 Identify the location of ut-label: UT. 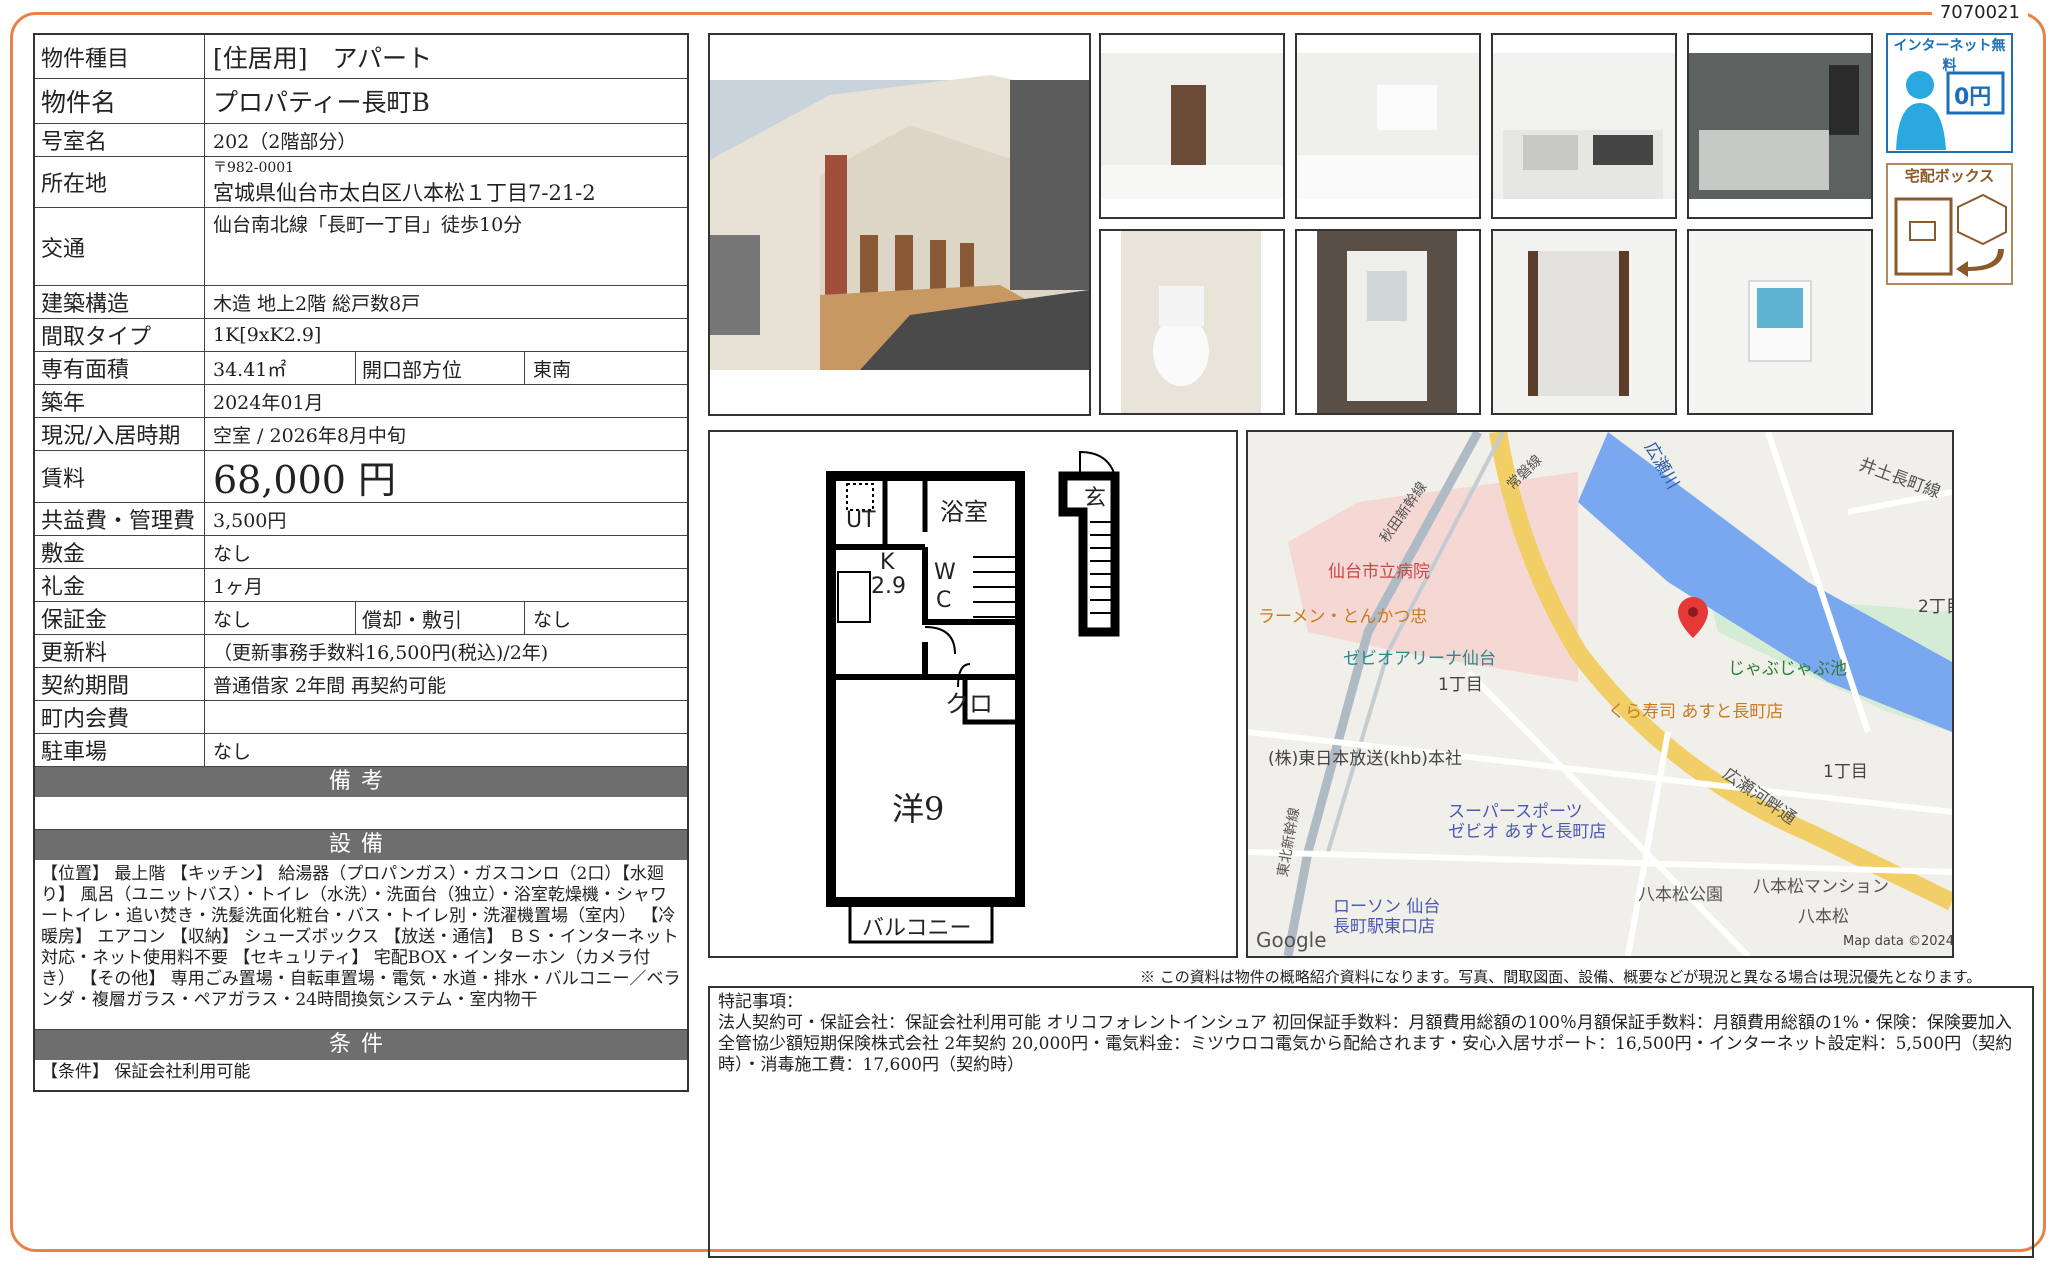
(861, 520).